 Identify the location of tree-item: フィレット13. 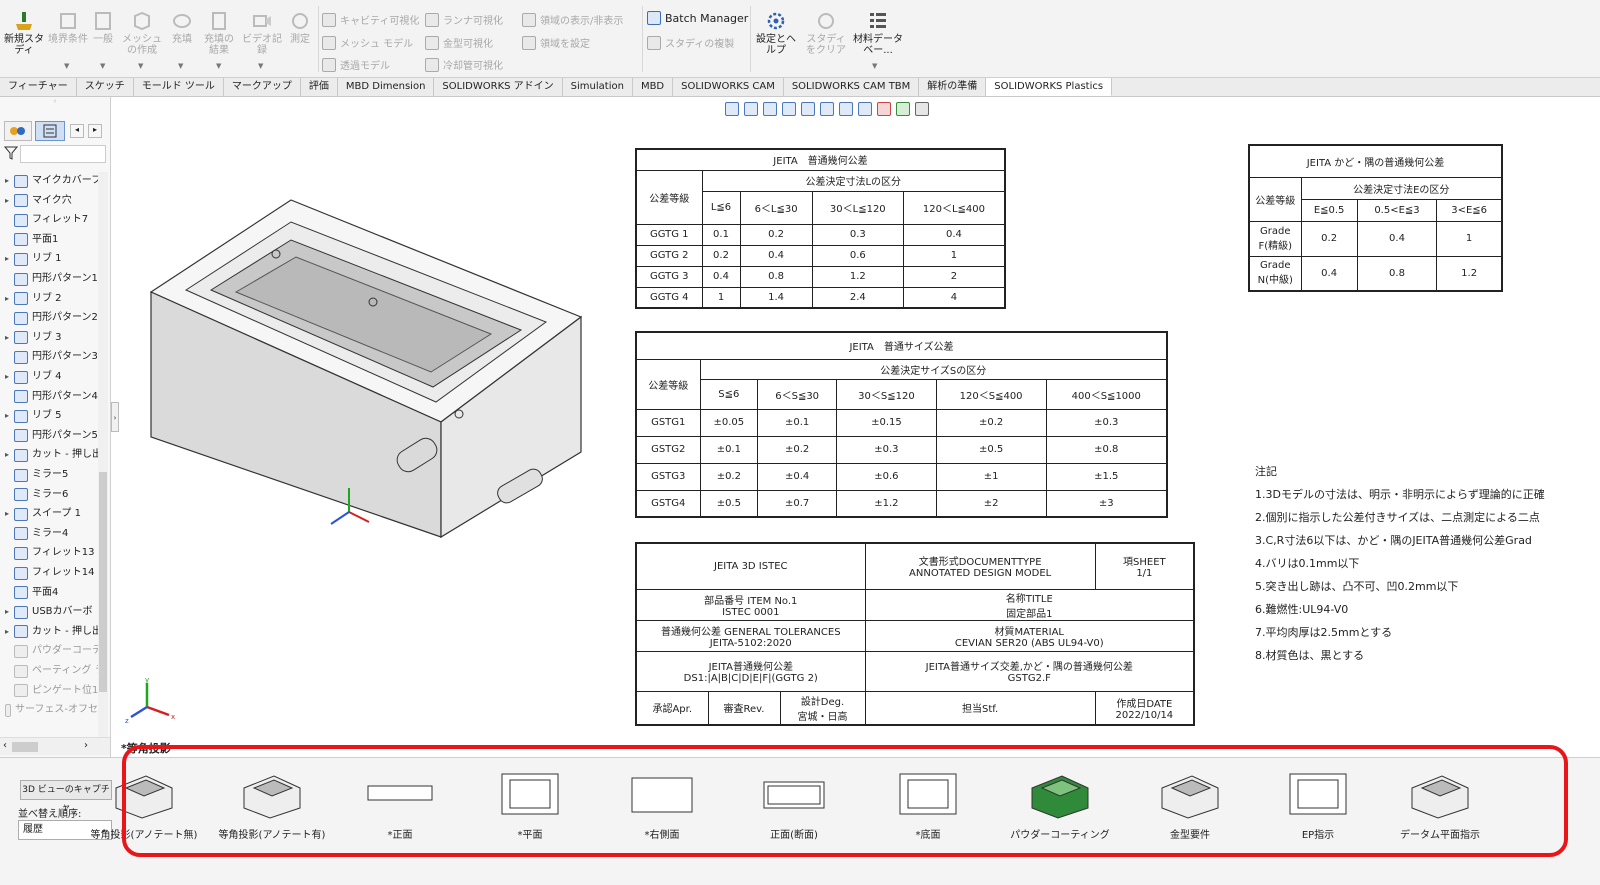
(54, 553).